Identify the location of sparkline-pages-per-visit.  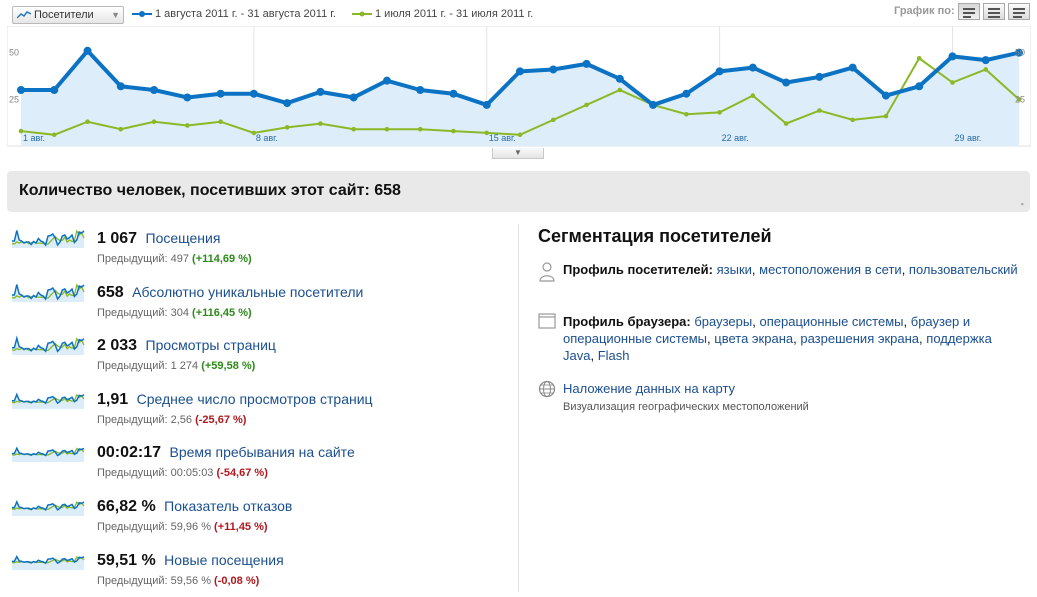
(48, 400).